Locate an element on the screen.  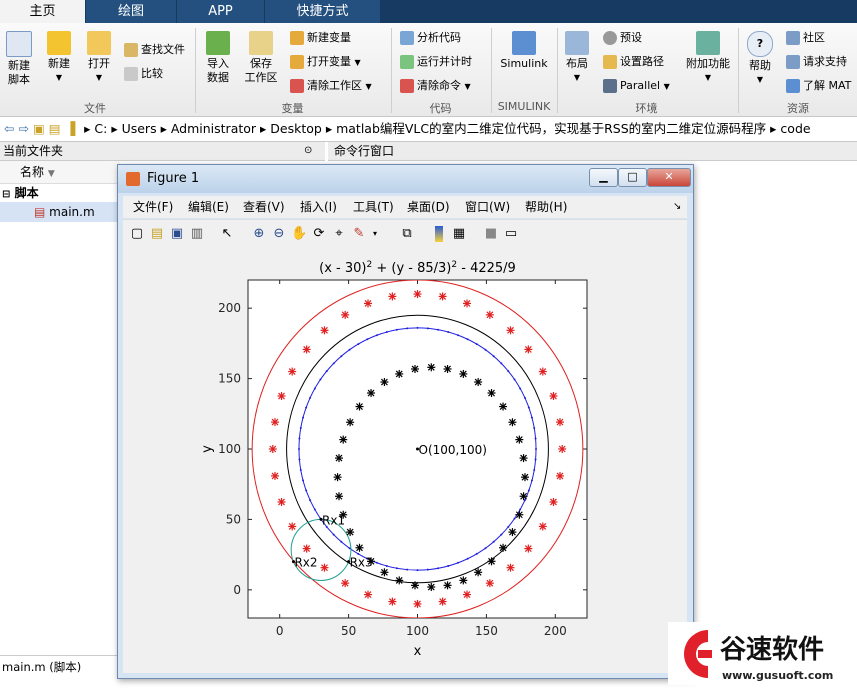
tab-home: 主页 is located at coordinates (42, 11).